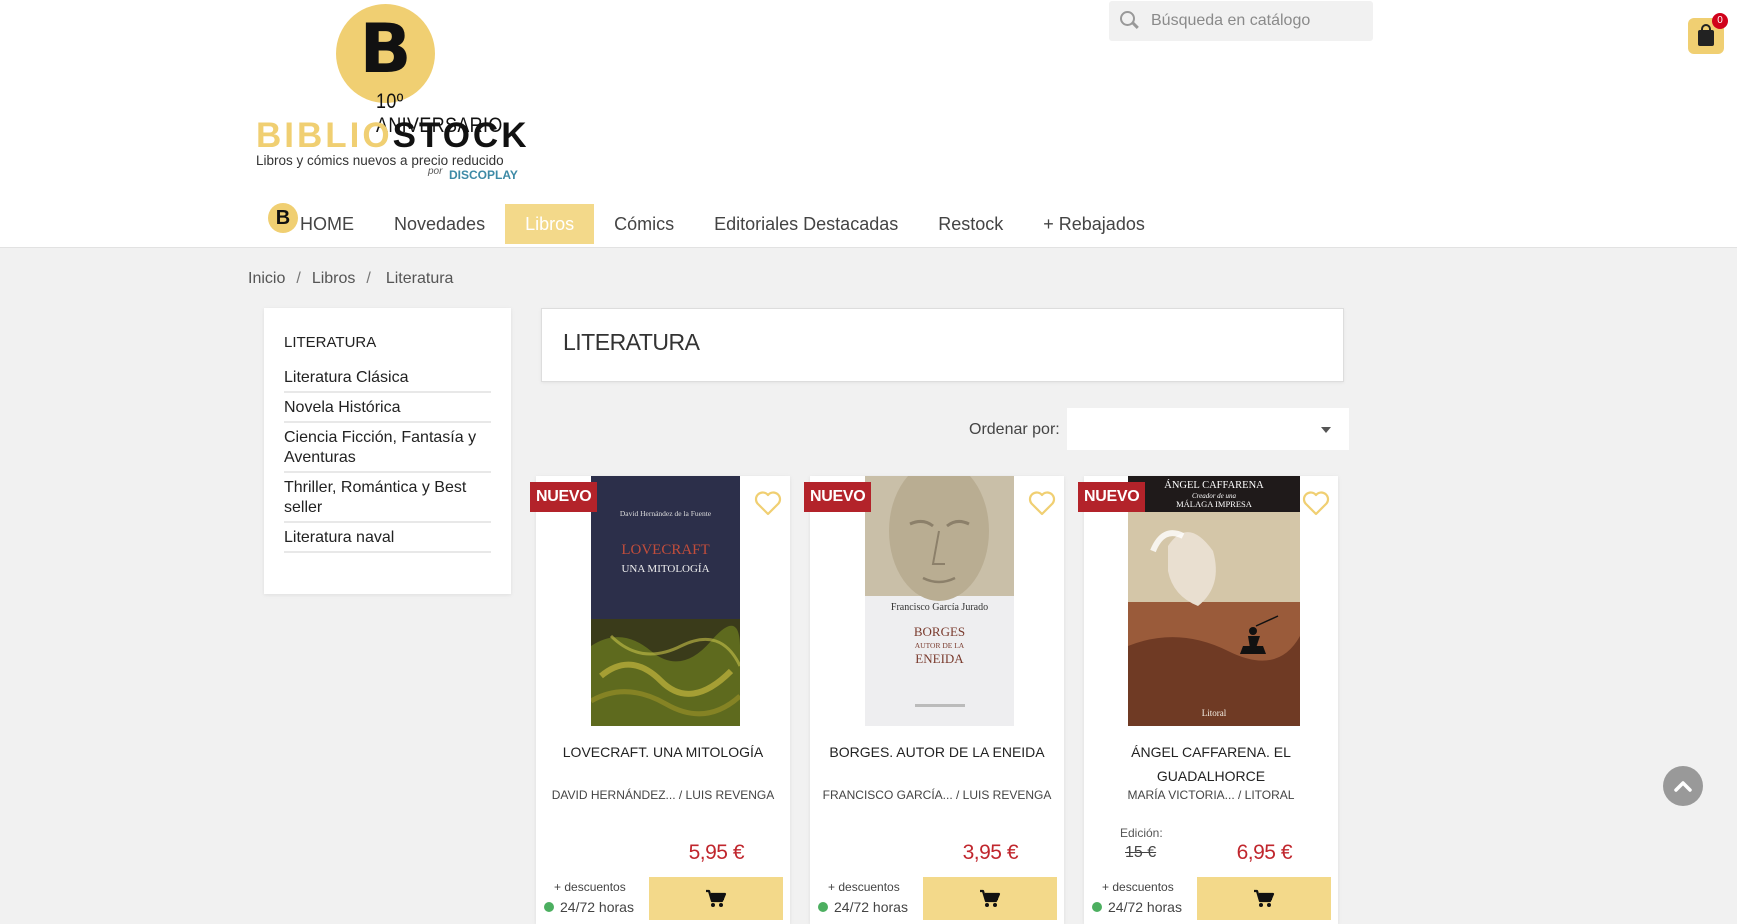 The image size is (1737, 924). What do you see at coordinates (1720, 21) in the screenshot?
I see `cart-count-badge: 0` at bounding box center [1720, 21].